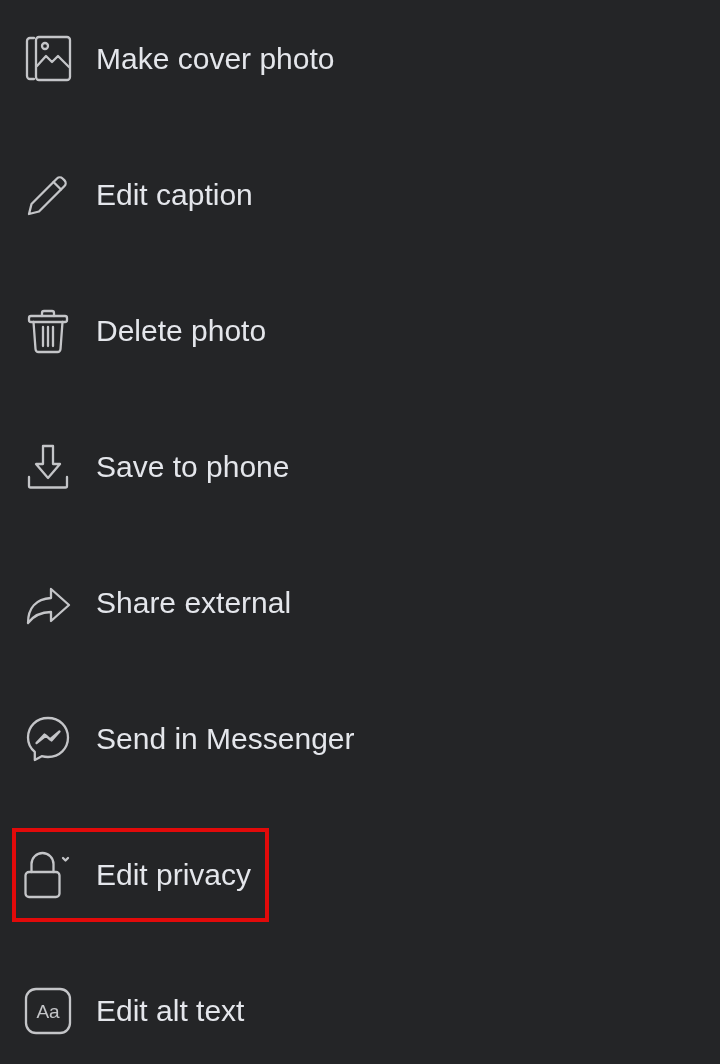 The image size is (720, 1064). What do you see at coordinates (182, 59) in the screenshot?
I see `menu-item: Make cover photo` at bounding box center [182, 59].